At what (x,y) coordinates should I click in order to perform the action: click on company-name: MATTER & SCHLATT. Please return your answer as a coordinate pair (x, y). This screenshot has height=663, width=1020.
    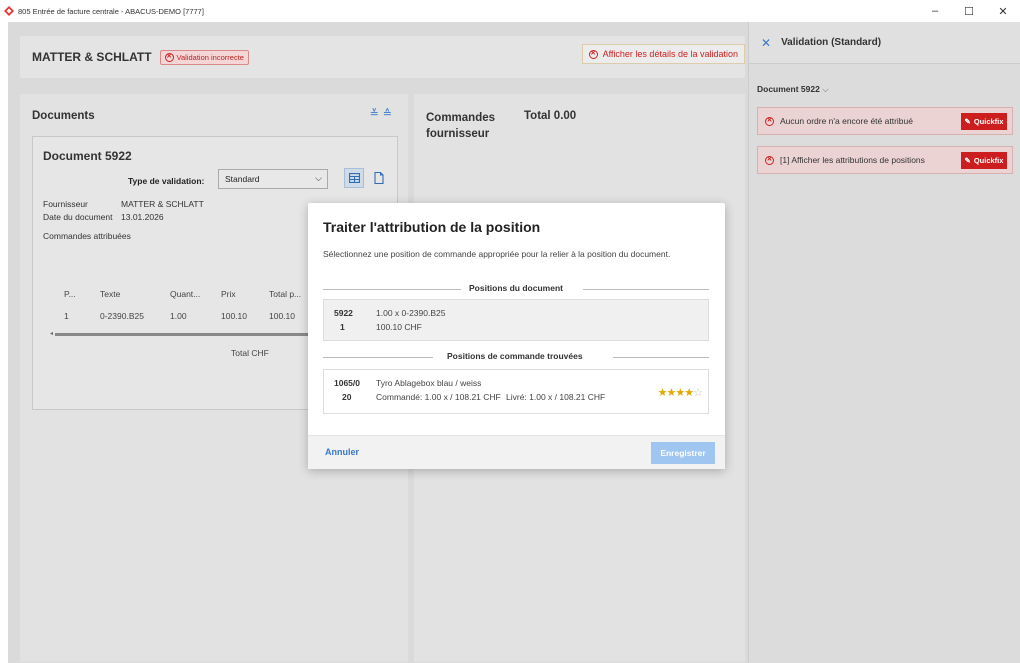
    Looking at the image, I should click on (92, 57).